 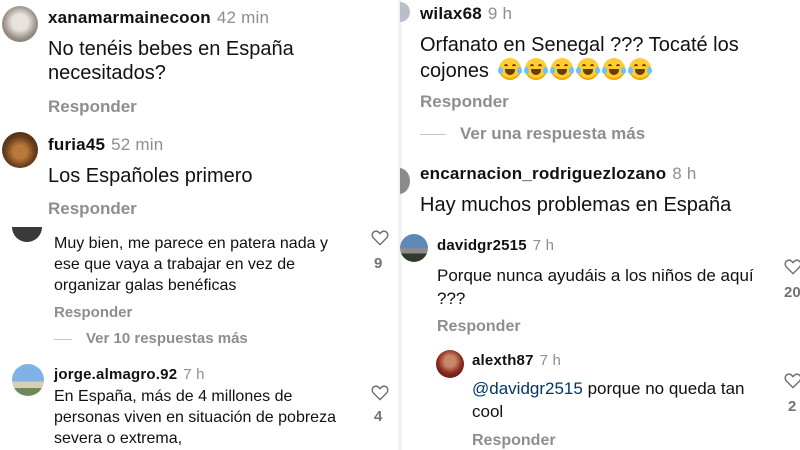 I want to click on like-count: 20, so click(x=792, y=292).